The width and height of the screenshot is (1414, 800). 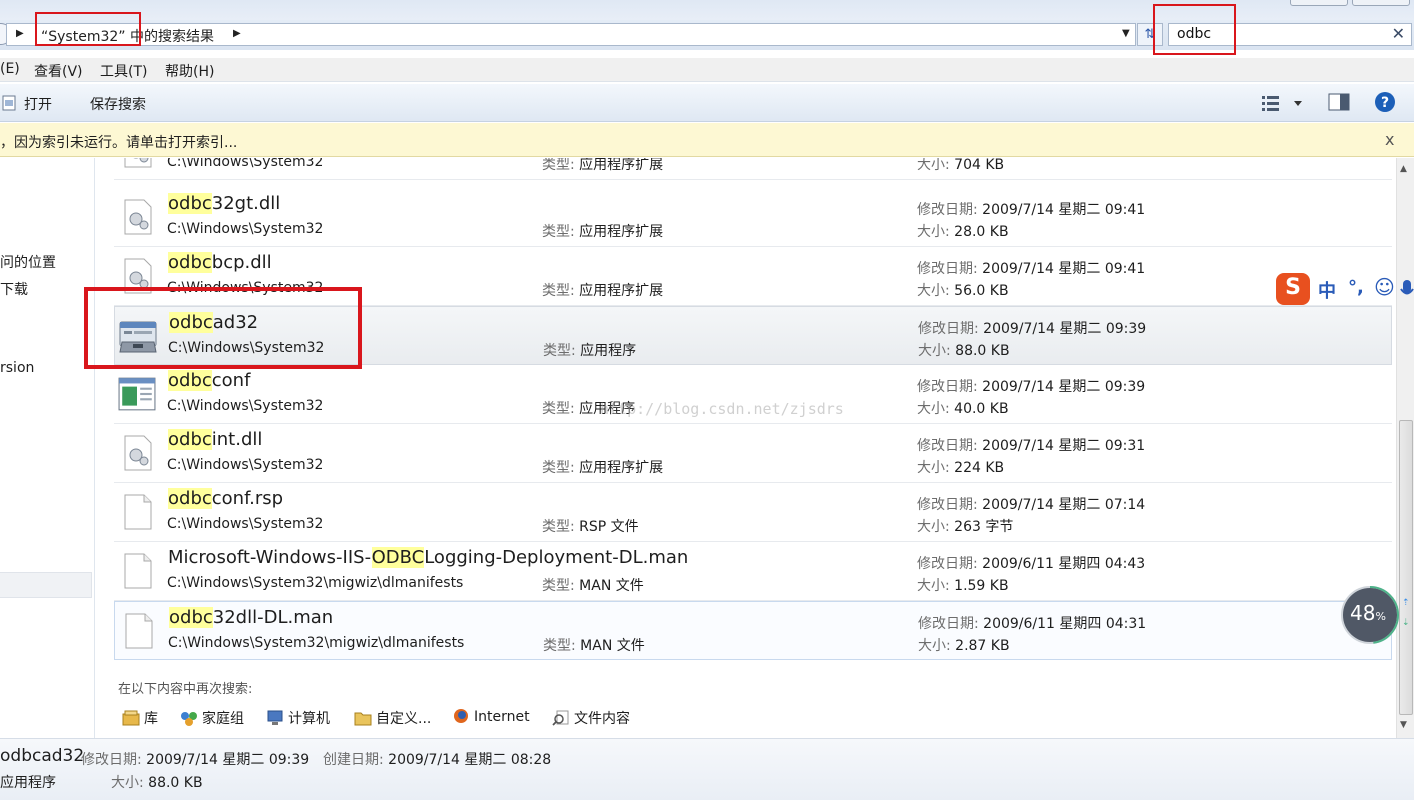 I want to click on ime-punctuation: °,, so click(x=1356, y=287).